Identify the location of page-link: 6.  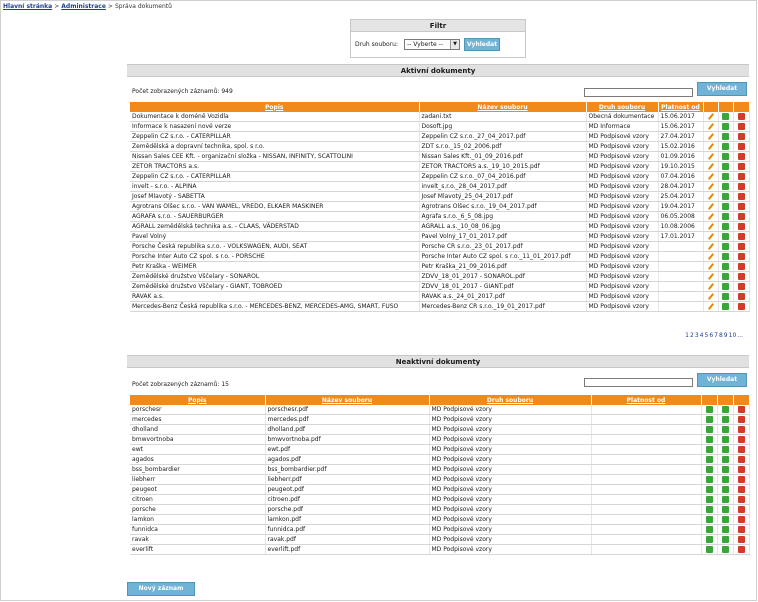
(711, 335).